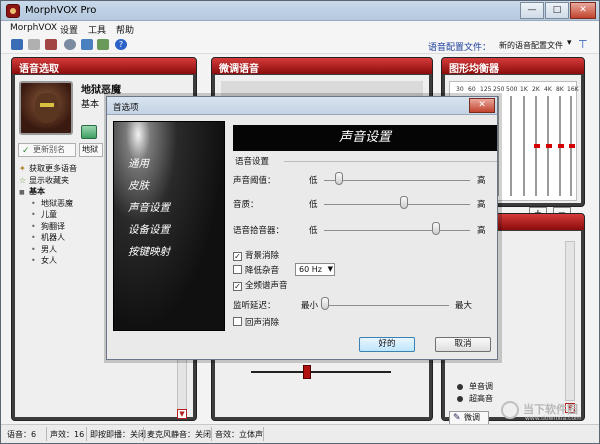 Image resolution: width=600 pixels, height=444 pixels. I want to click on dialog-title-bar: 首选项 ✕, so click(302, 106).